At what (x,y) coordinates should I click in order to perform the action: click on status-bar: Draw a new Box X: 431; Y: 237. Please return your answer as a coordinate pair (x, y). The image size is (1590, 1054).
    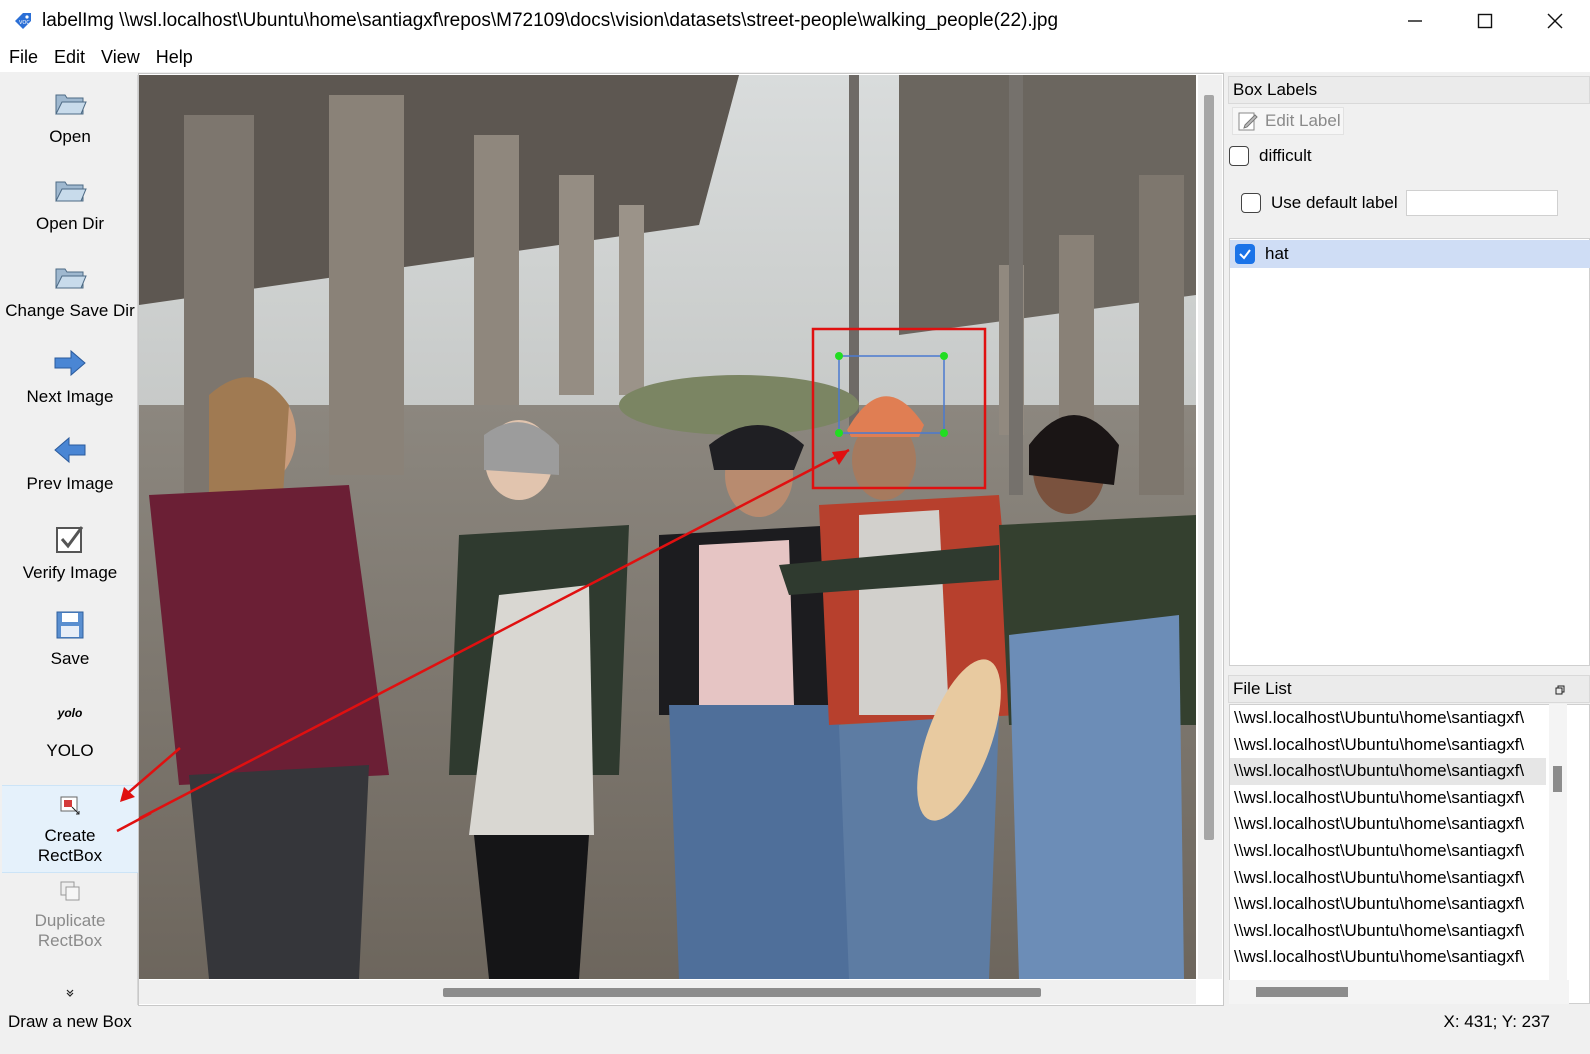
    Looking at the image, I should click on (795, 1022).